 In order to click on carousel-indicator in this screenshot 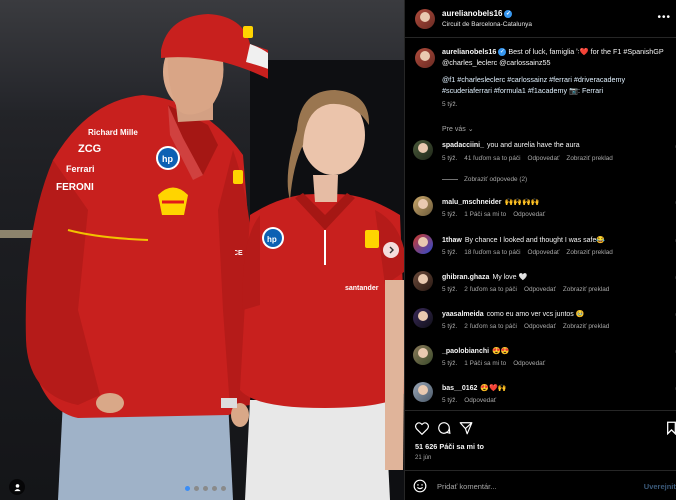, I will do `click(205, 488)`.